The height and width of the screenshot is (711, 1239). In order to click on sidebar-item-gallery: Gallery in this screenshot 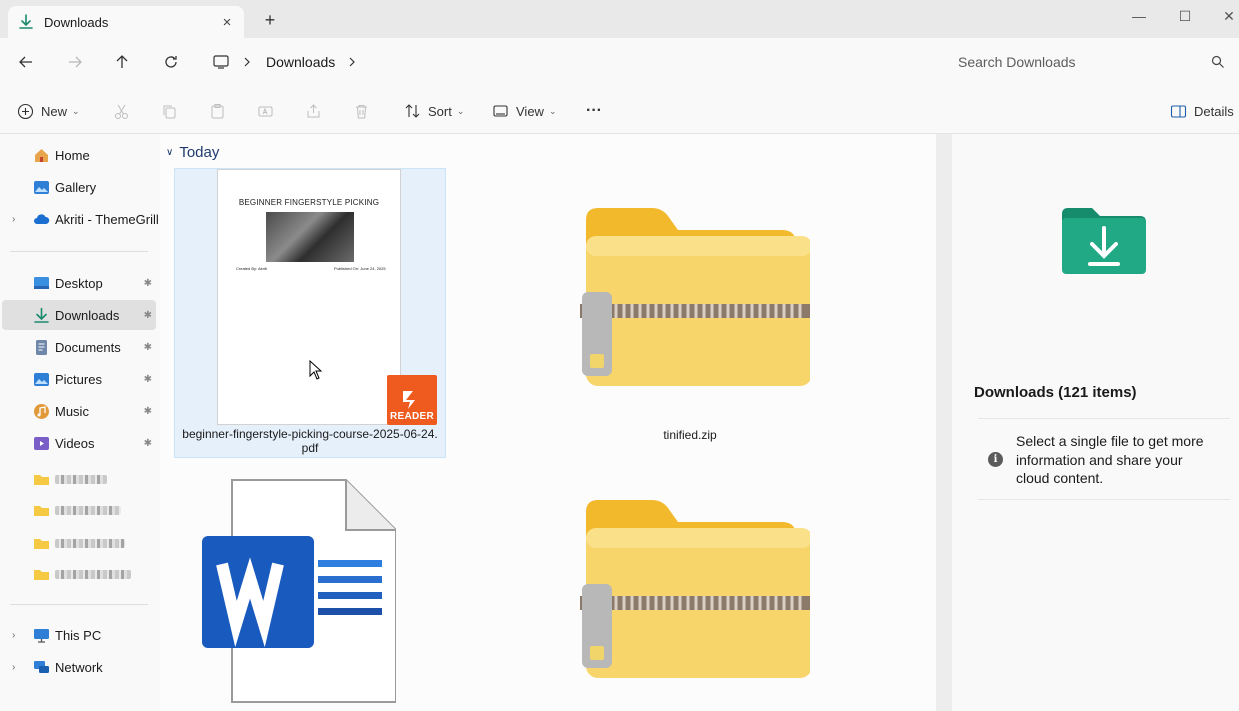, I will do `click(79, 187)`.